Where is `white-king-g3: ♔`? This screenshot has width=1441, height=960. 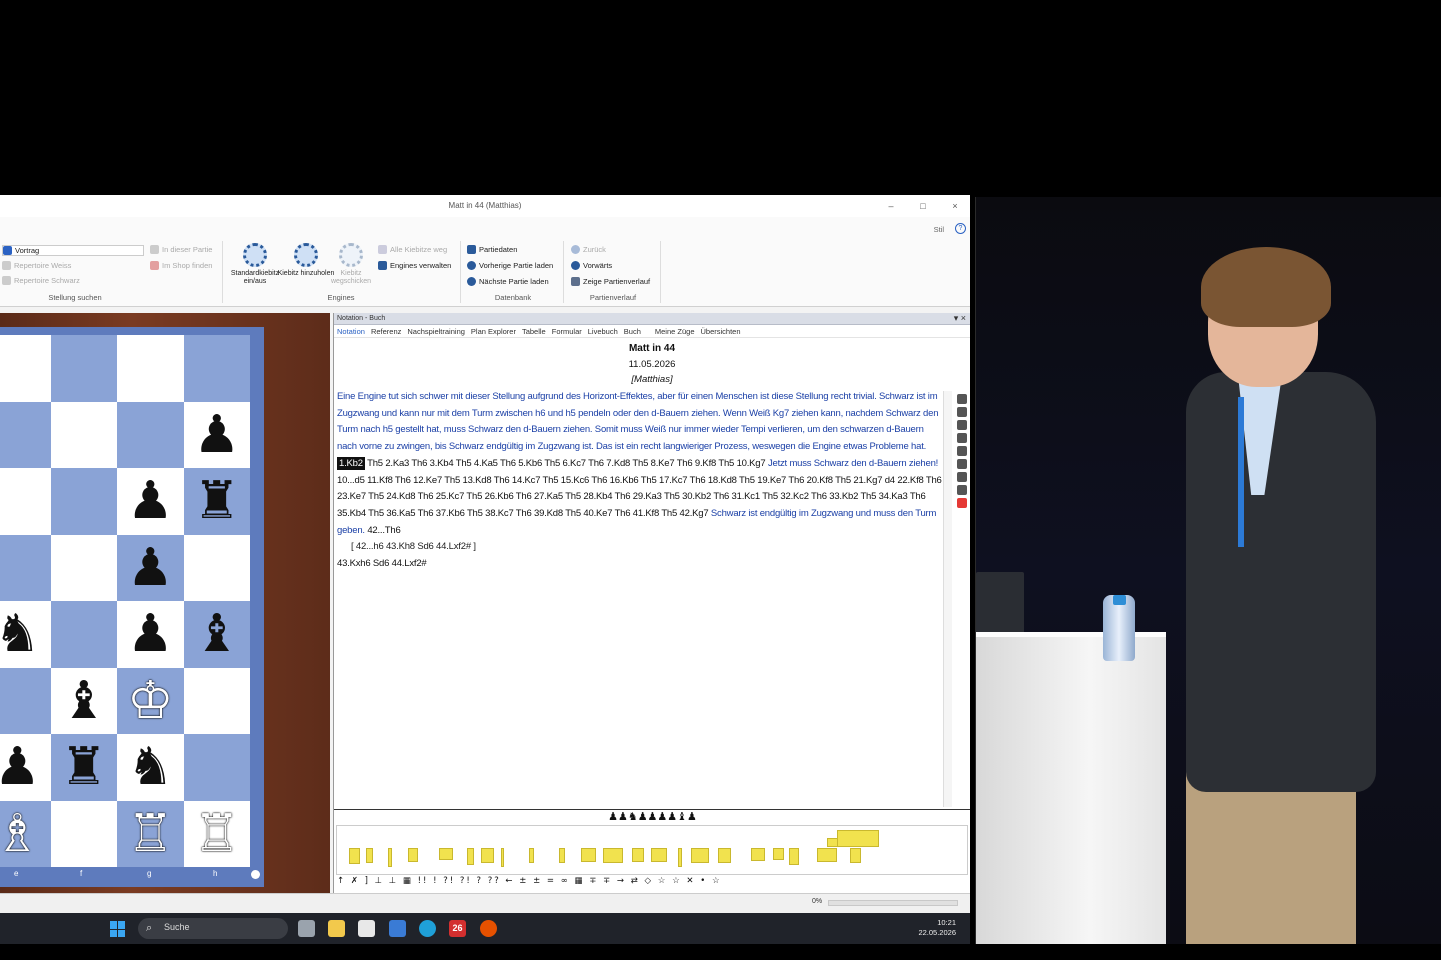
white-king-g3: ♔ is located at coordinates (150, 700).